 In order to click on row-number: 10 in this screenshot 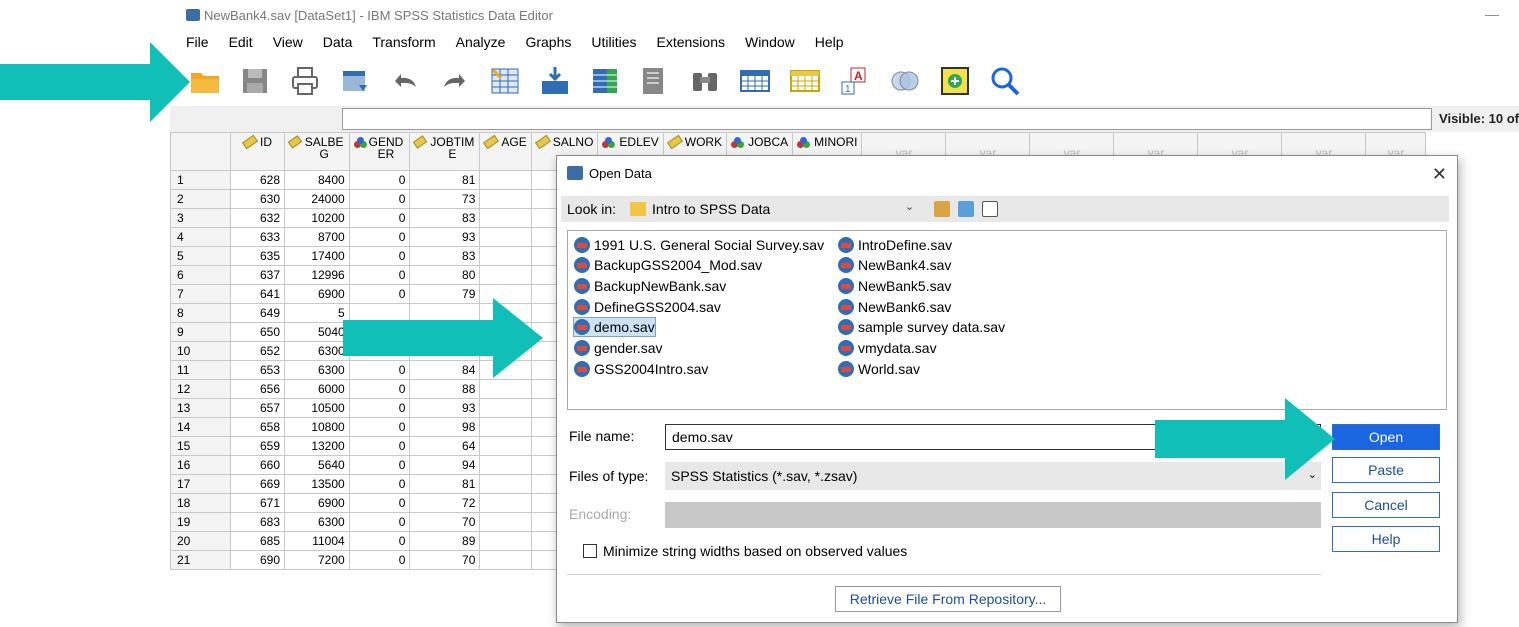, I will do `click(200, 351)`.